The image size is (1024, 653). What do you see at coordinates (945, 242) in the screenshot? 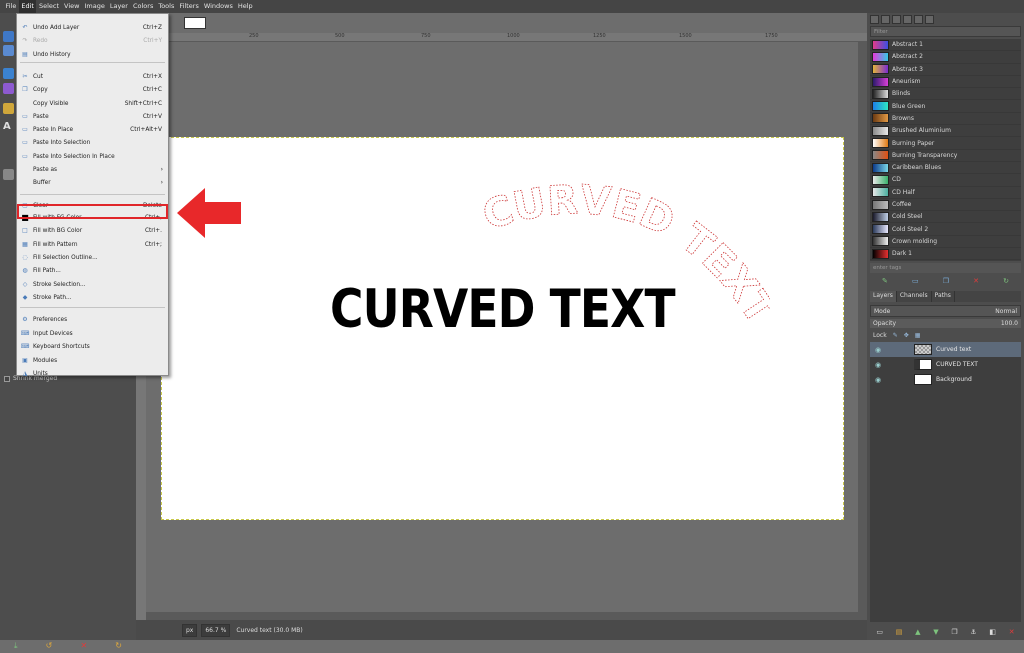
I see `gradient-item: Crown molding` at bounding box center [945, 242].